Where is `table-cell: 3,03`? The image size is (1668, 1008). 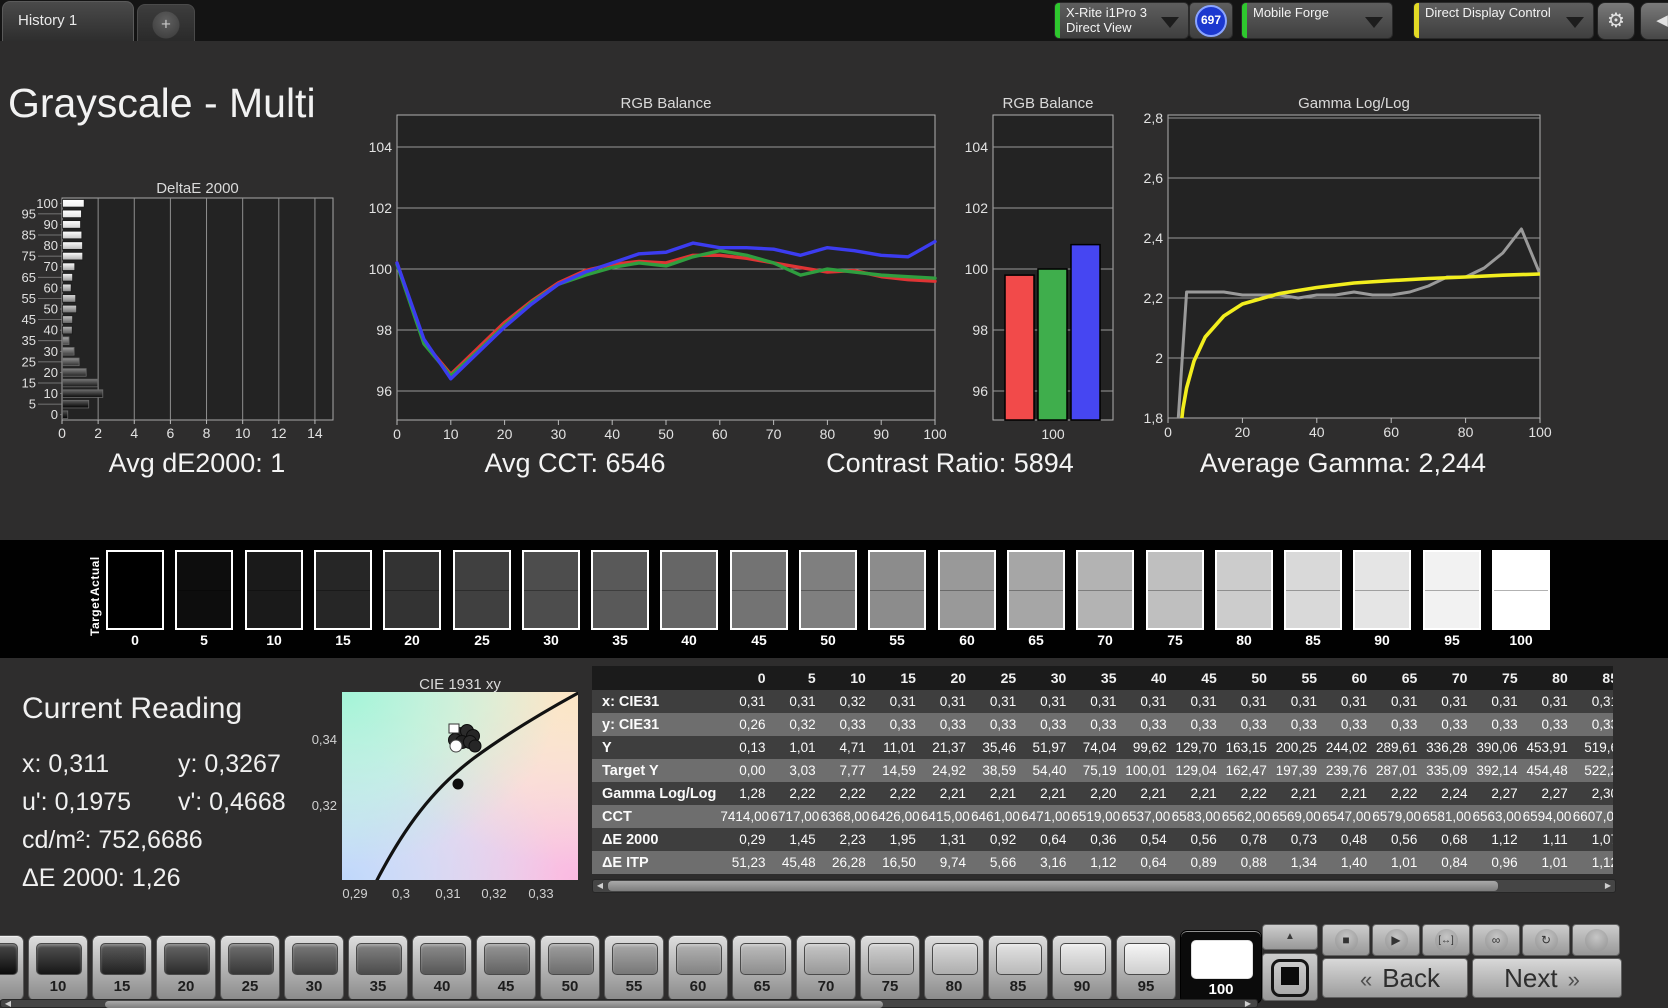
table-cell: 3,03 is located at coordinates (795, 770).